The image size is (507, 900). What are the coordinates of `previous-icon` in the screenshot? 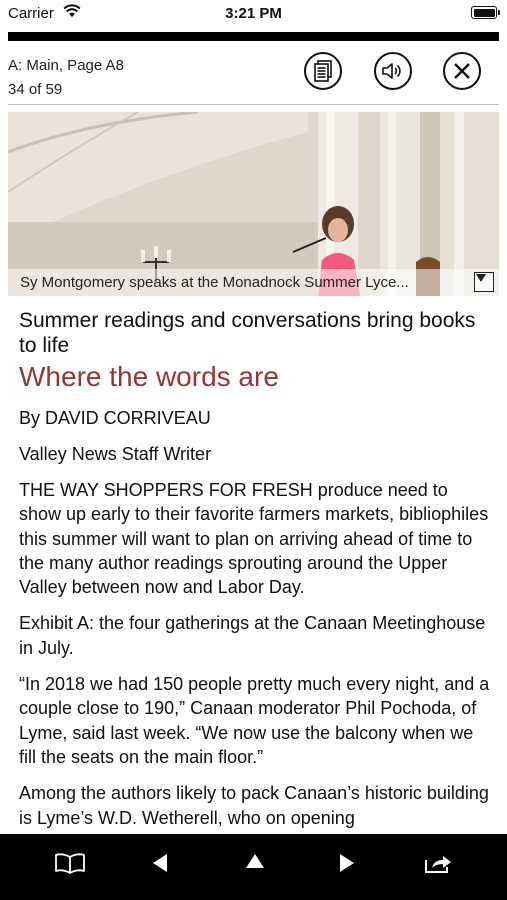 It's located at (160, 863).